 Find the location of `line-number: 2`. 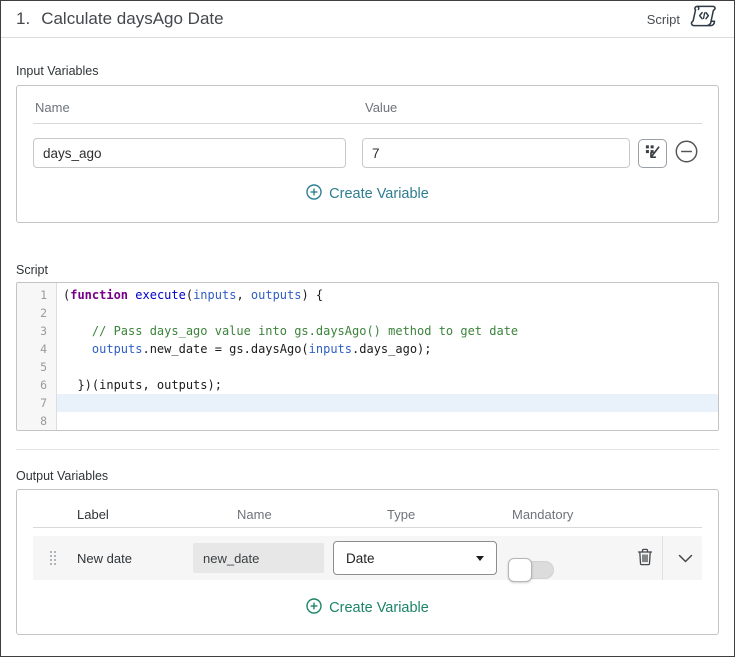

line-number: 2 is located at coordinates (43, 313).